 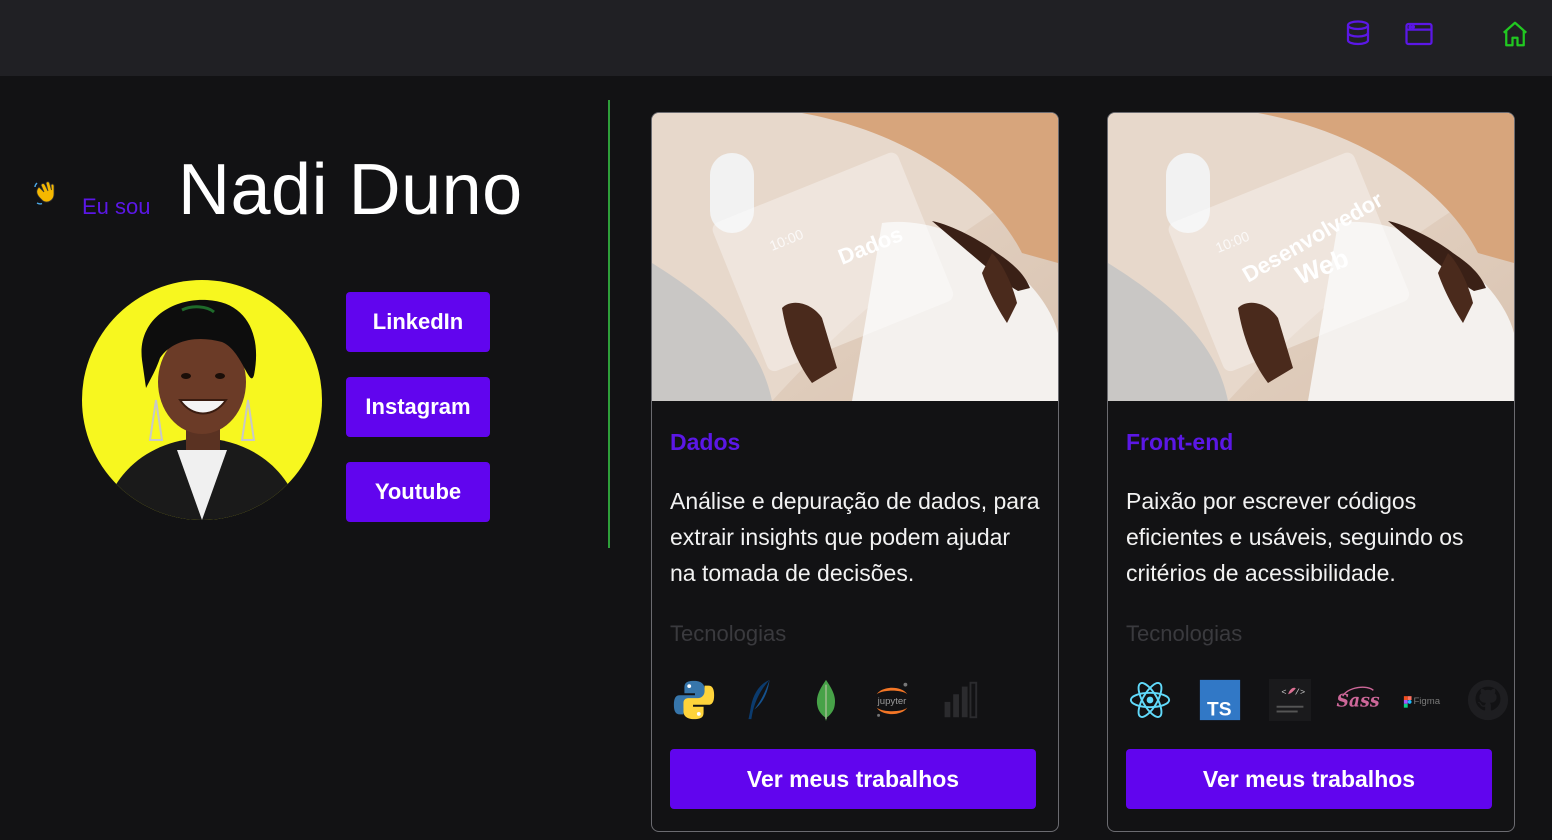 I want to click on database-icon, so click(x=1358, y=34).